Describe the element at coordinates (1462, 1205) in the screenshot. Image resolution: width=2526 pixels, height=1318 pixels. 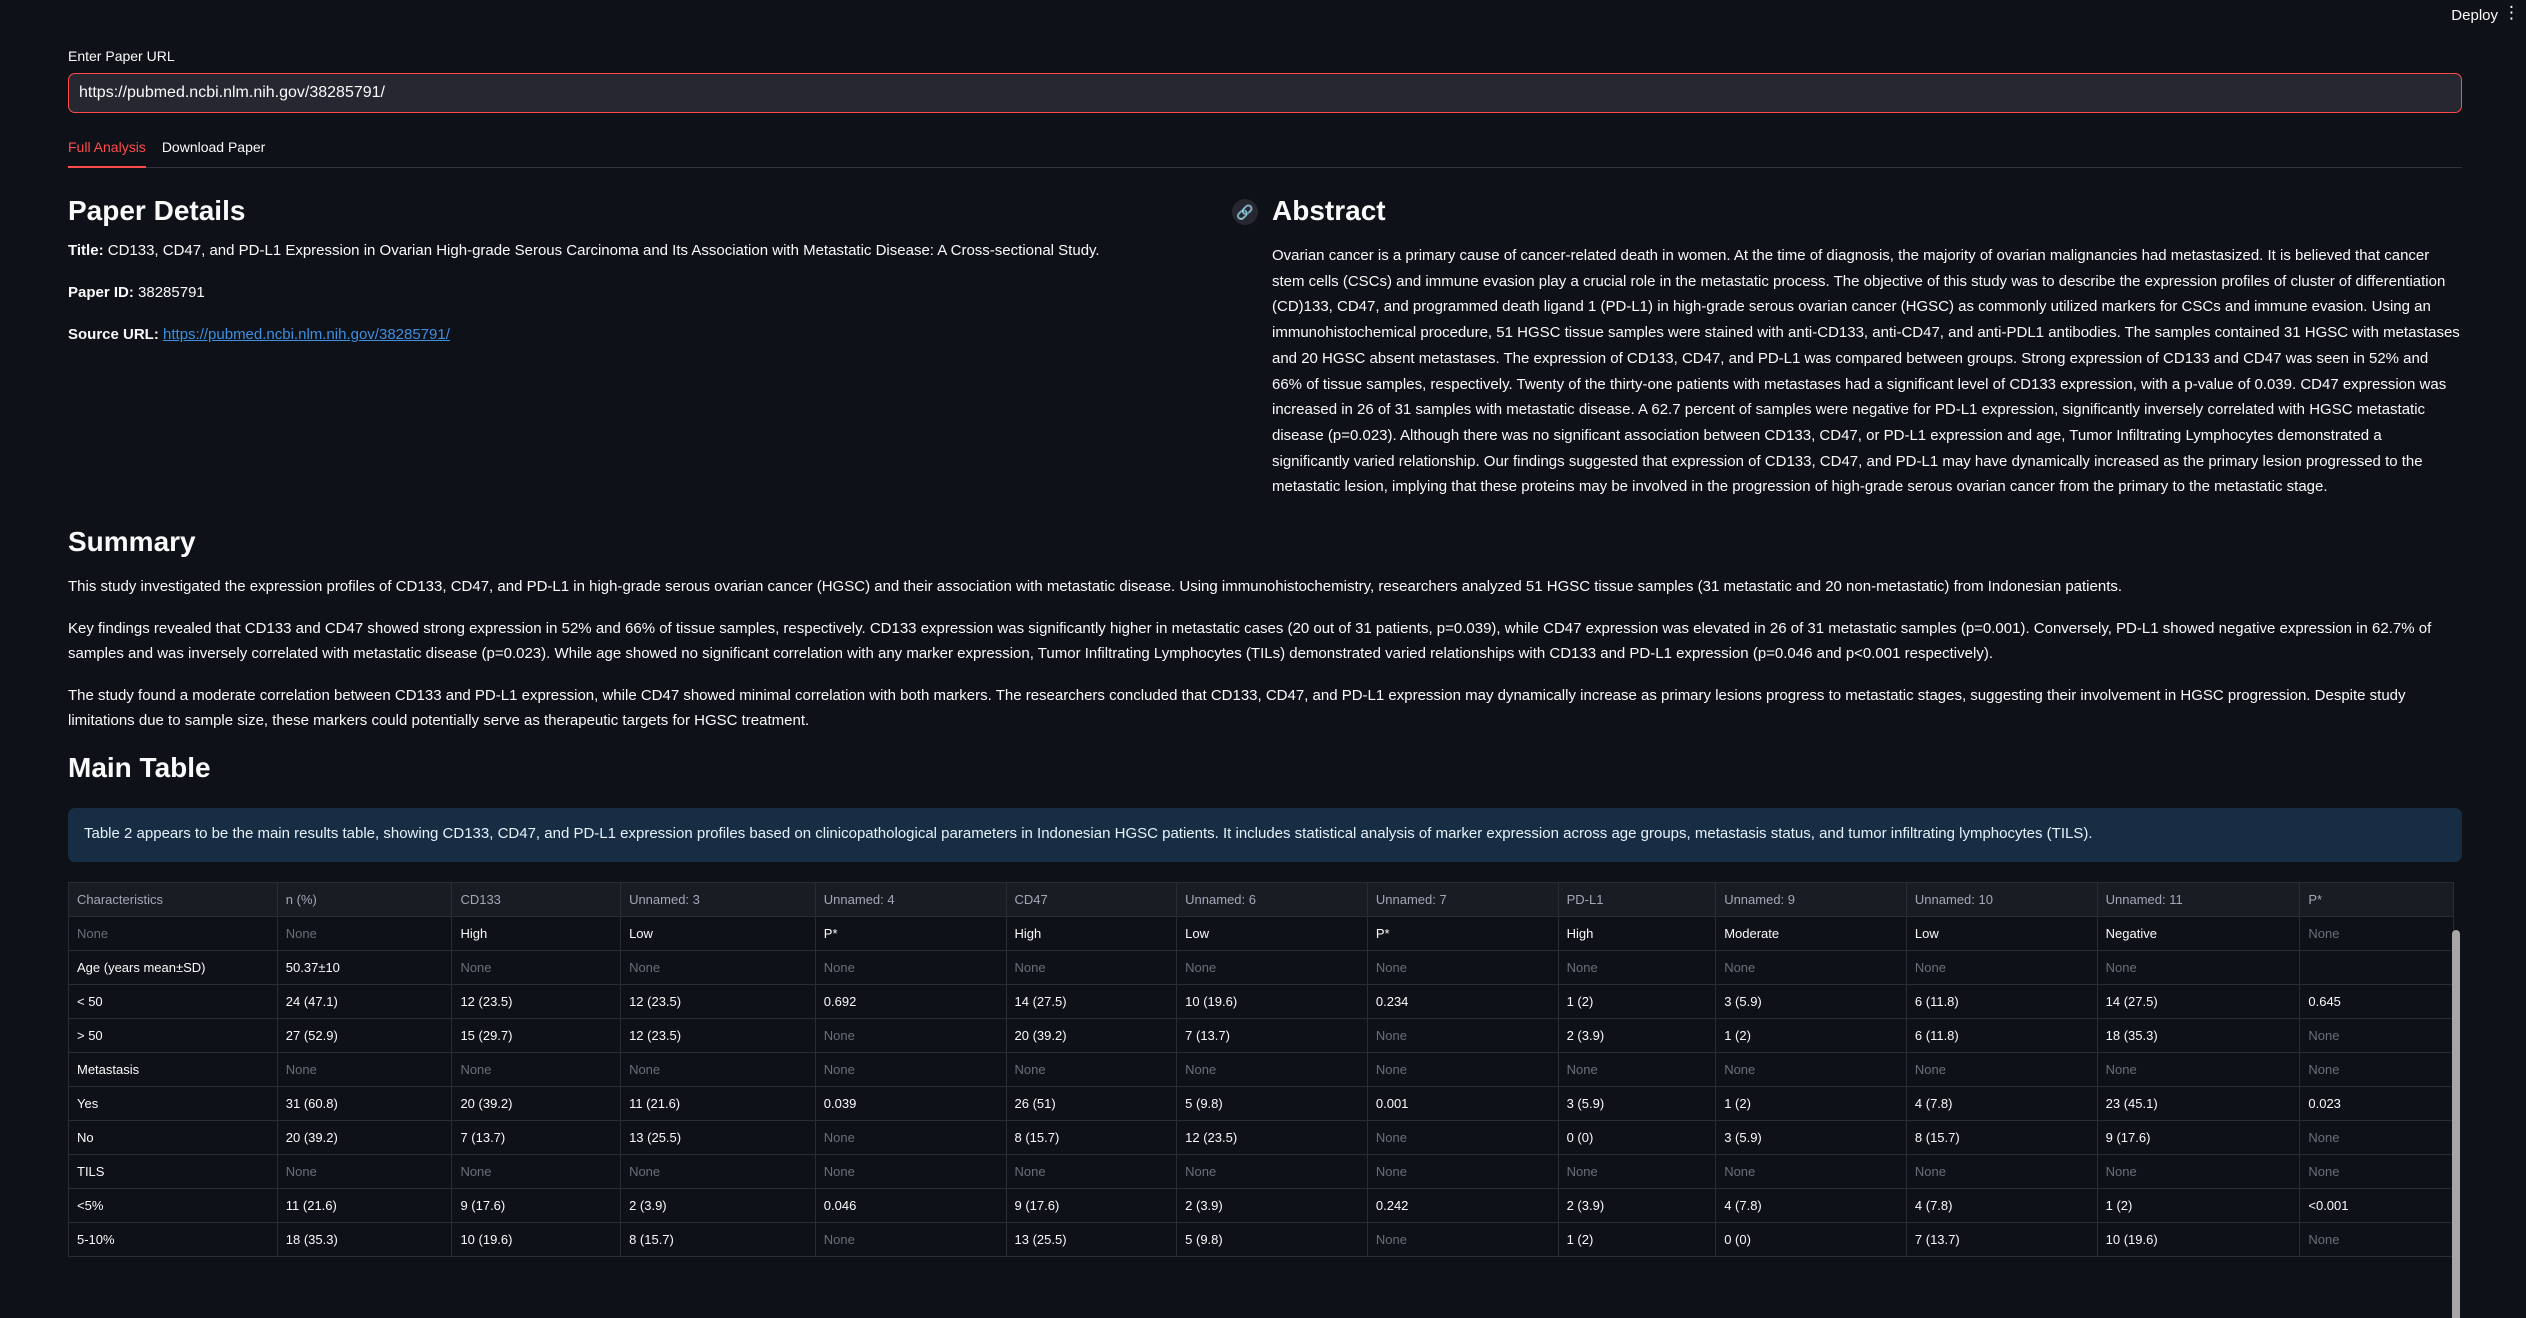
I see `table-cell: 0.242` at that location.